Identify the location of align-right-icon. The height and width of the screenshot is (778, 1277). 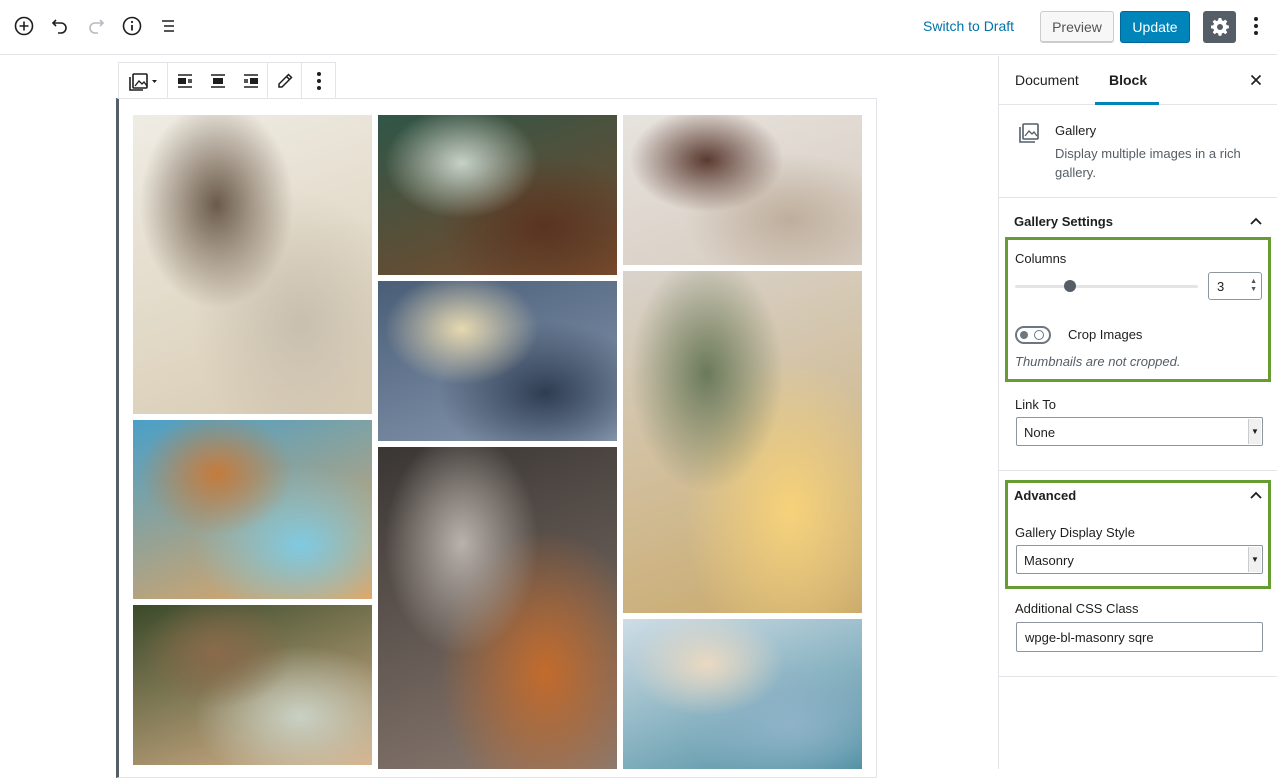
(250, 80).